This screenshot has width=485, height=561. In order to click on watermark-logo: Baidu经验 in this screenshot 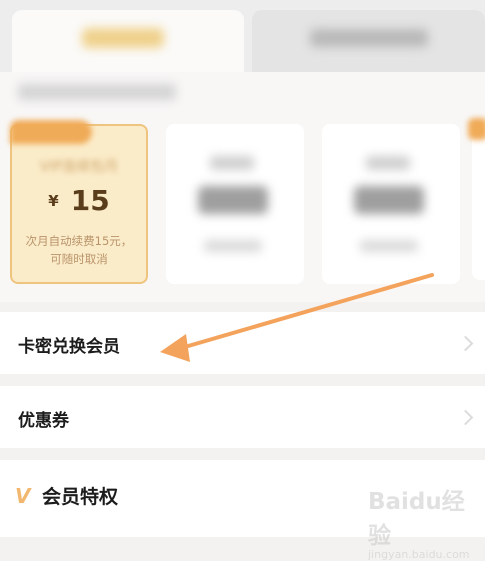, I will do `click(416, 519)`.